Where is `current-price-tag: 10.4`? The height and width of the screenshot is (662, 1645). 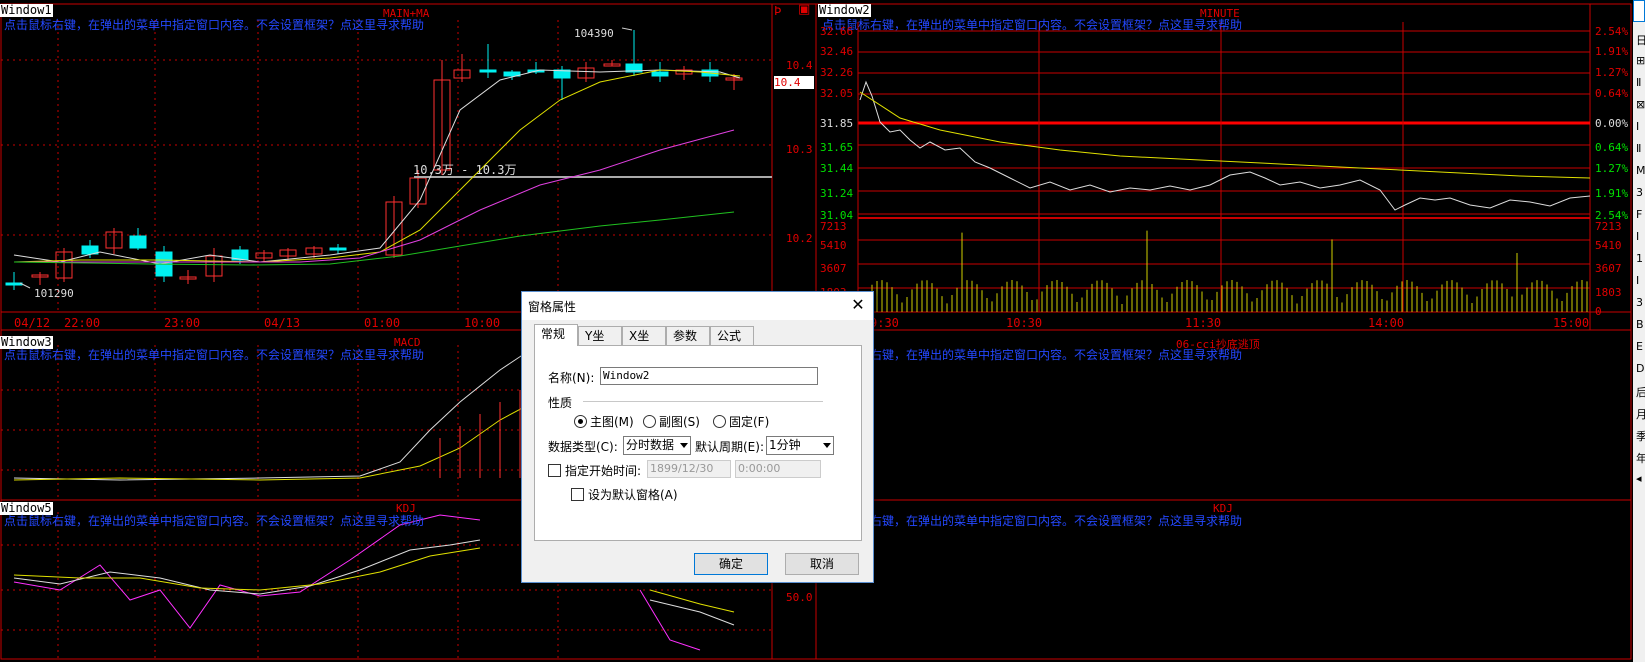 current-price-tag: 10.4 is located at coordinates (794, 82).